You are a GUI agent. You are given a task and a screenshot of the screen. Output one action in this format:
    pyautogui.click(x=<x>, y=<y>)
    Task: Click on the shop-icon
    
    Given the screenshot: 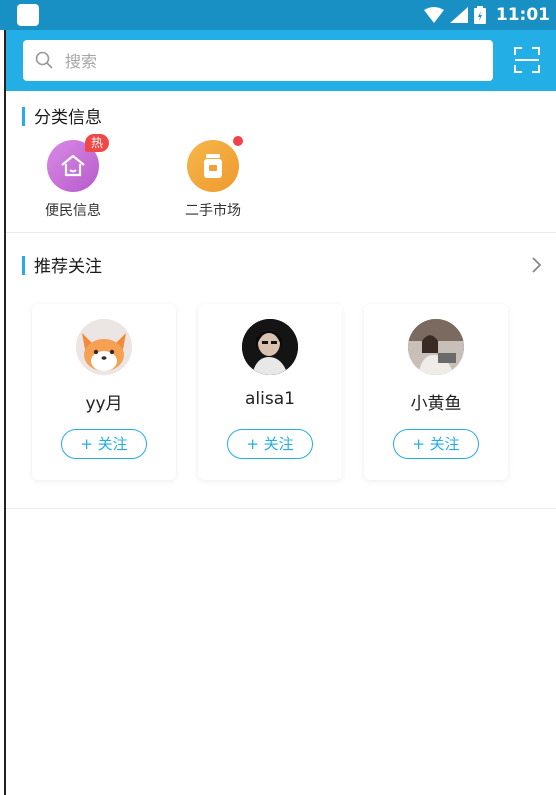 What is the action you would take?
    pyautogui.click(x=215, y=164)
    